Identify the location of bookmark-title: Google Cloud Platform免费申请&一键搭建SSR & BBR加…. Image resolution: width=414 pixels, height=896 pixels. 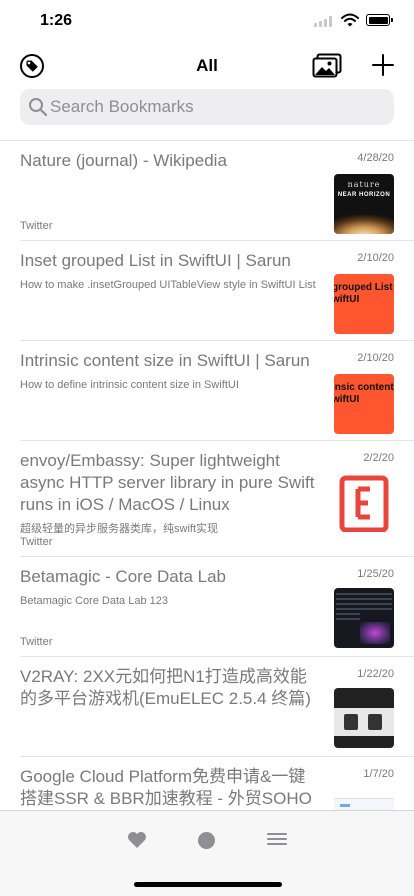
(166, 787).